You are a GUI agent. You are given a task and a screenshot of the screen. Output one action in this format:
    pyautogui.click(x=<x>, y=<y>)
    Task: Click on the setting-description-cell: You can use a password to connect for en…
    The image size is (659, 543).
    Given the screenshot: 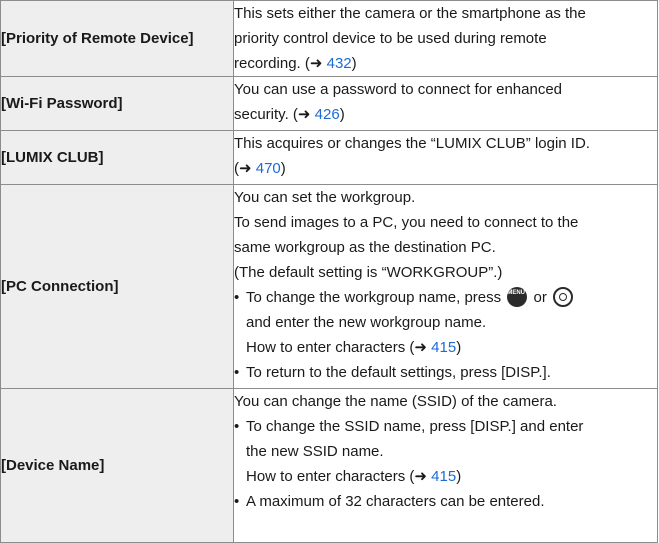 What is the action you would take?
    pyautogui.click(x=445, y=103)
    